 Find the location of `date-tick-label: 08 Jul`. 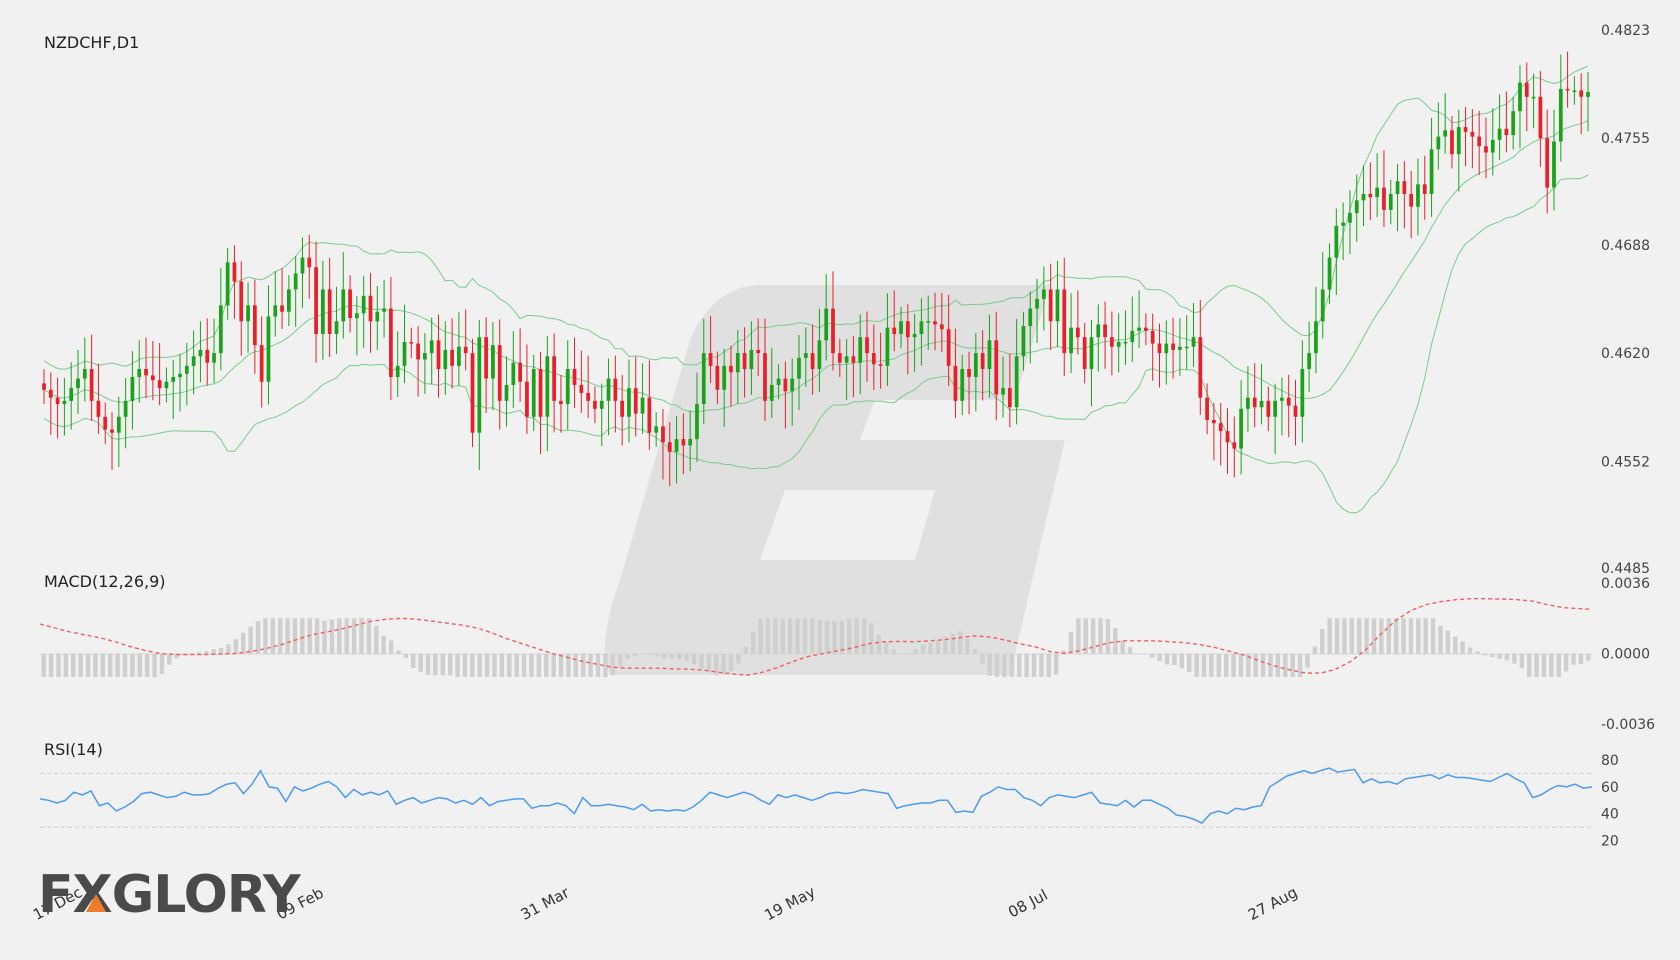

date-tick-label: 08 Jul is located at coordinates (1027, 904).